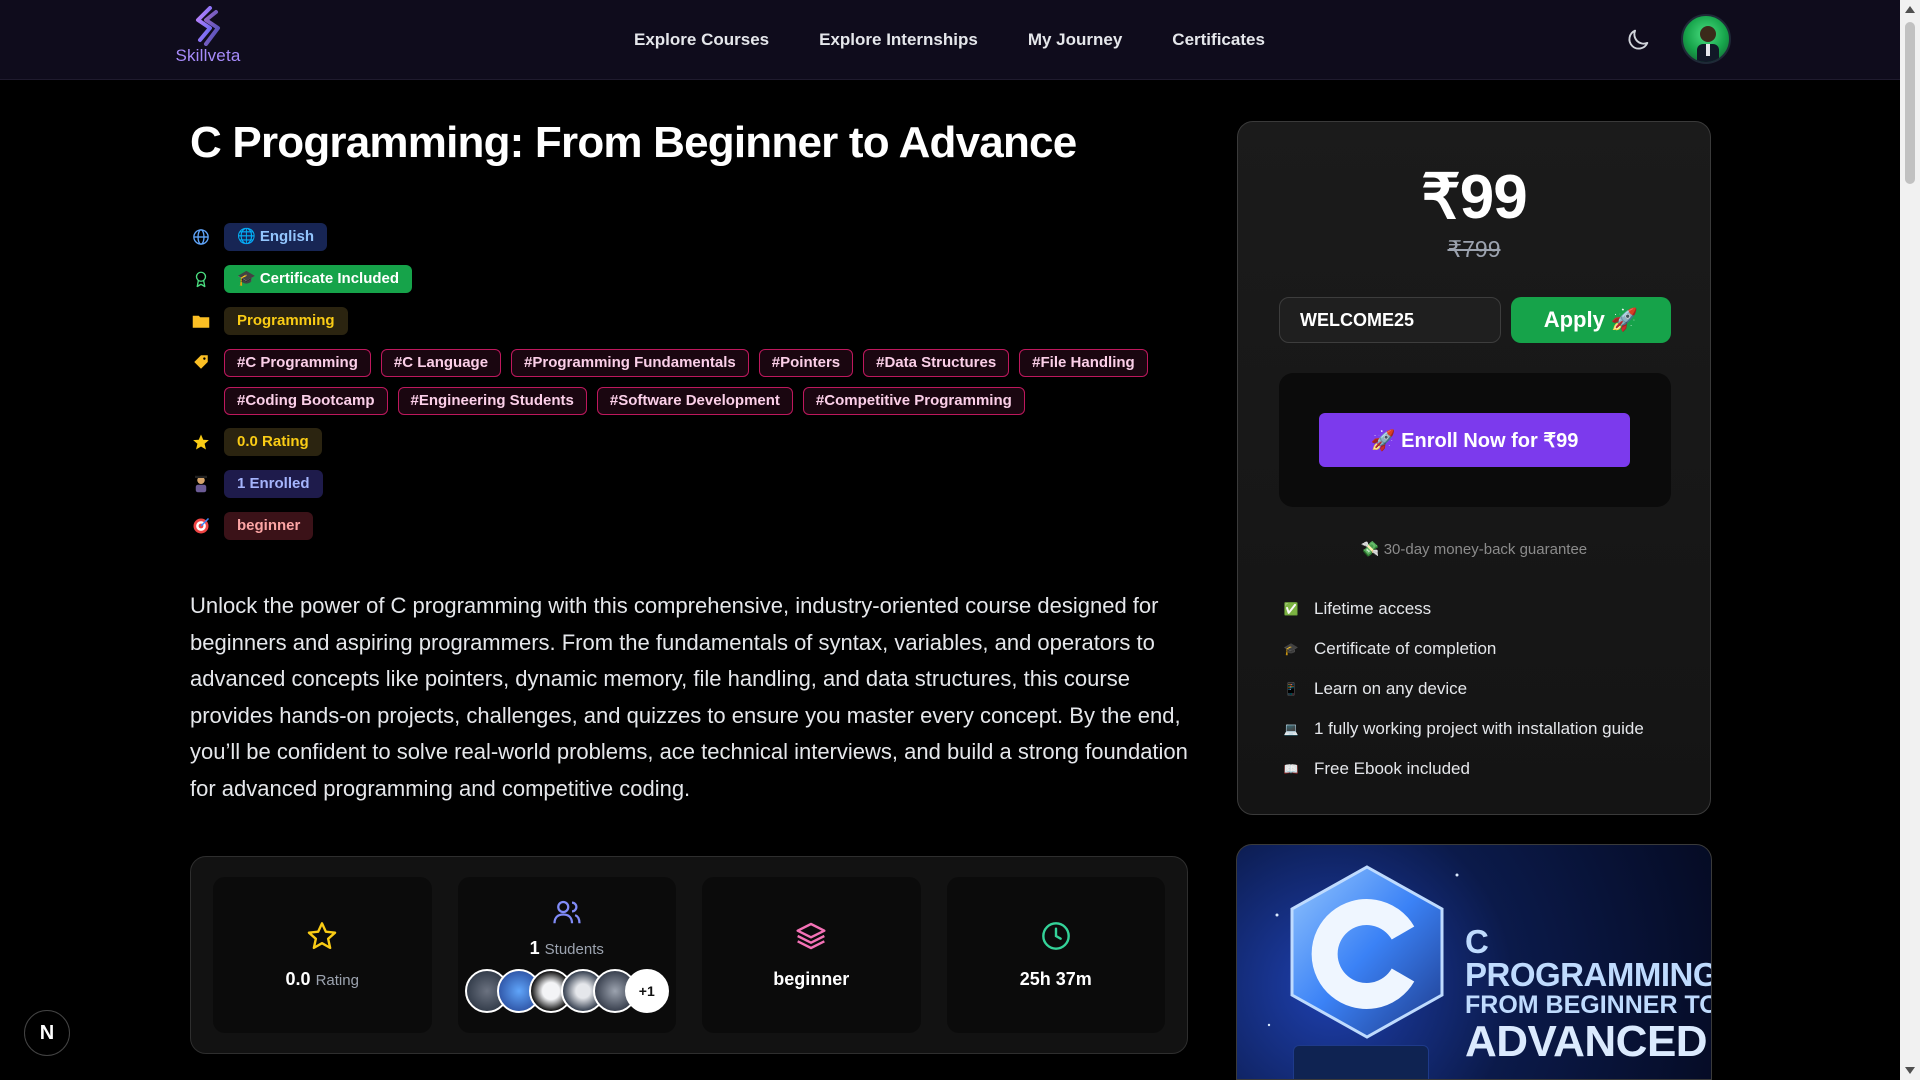  What do you see at coordinates (208, 55) in the screenshot?
I see `brand-name: Skillveta` at bounding box center [208, 55].